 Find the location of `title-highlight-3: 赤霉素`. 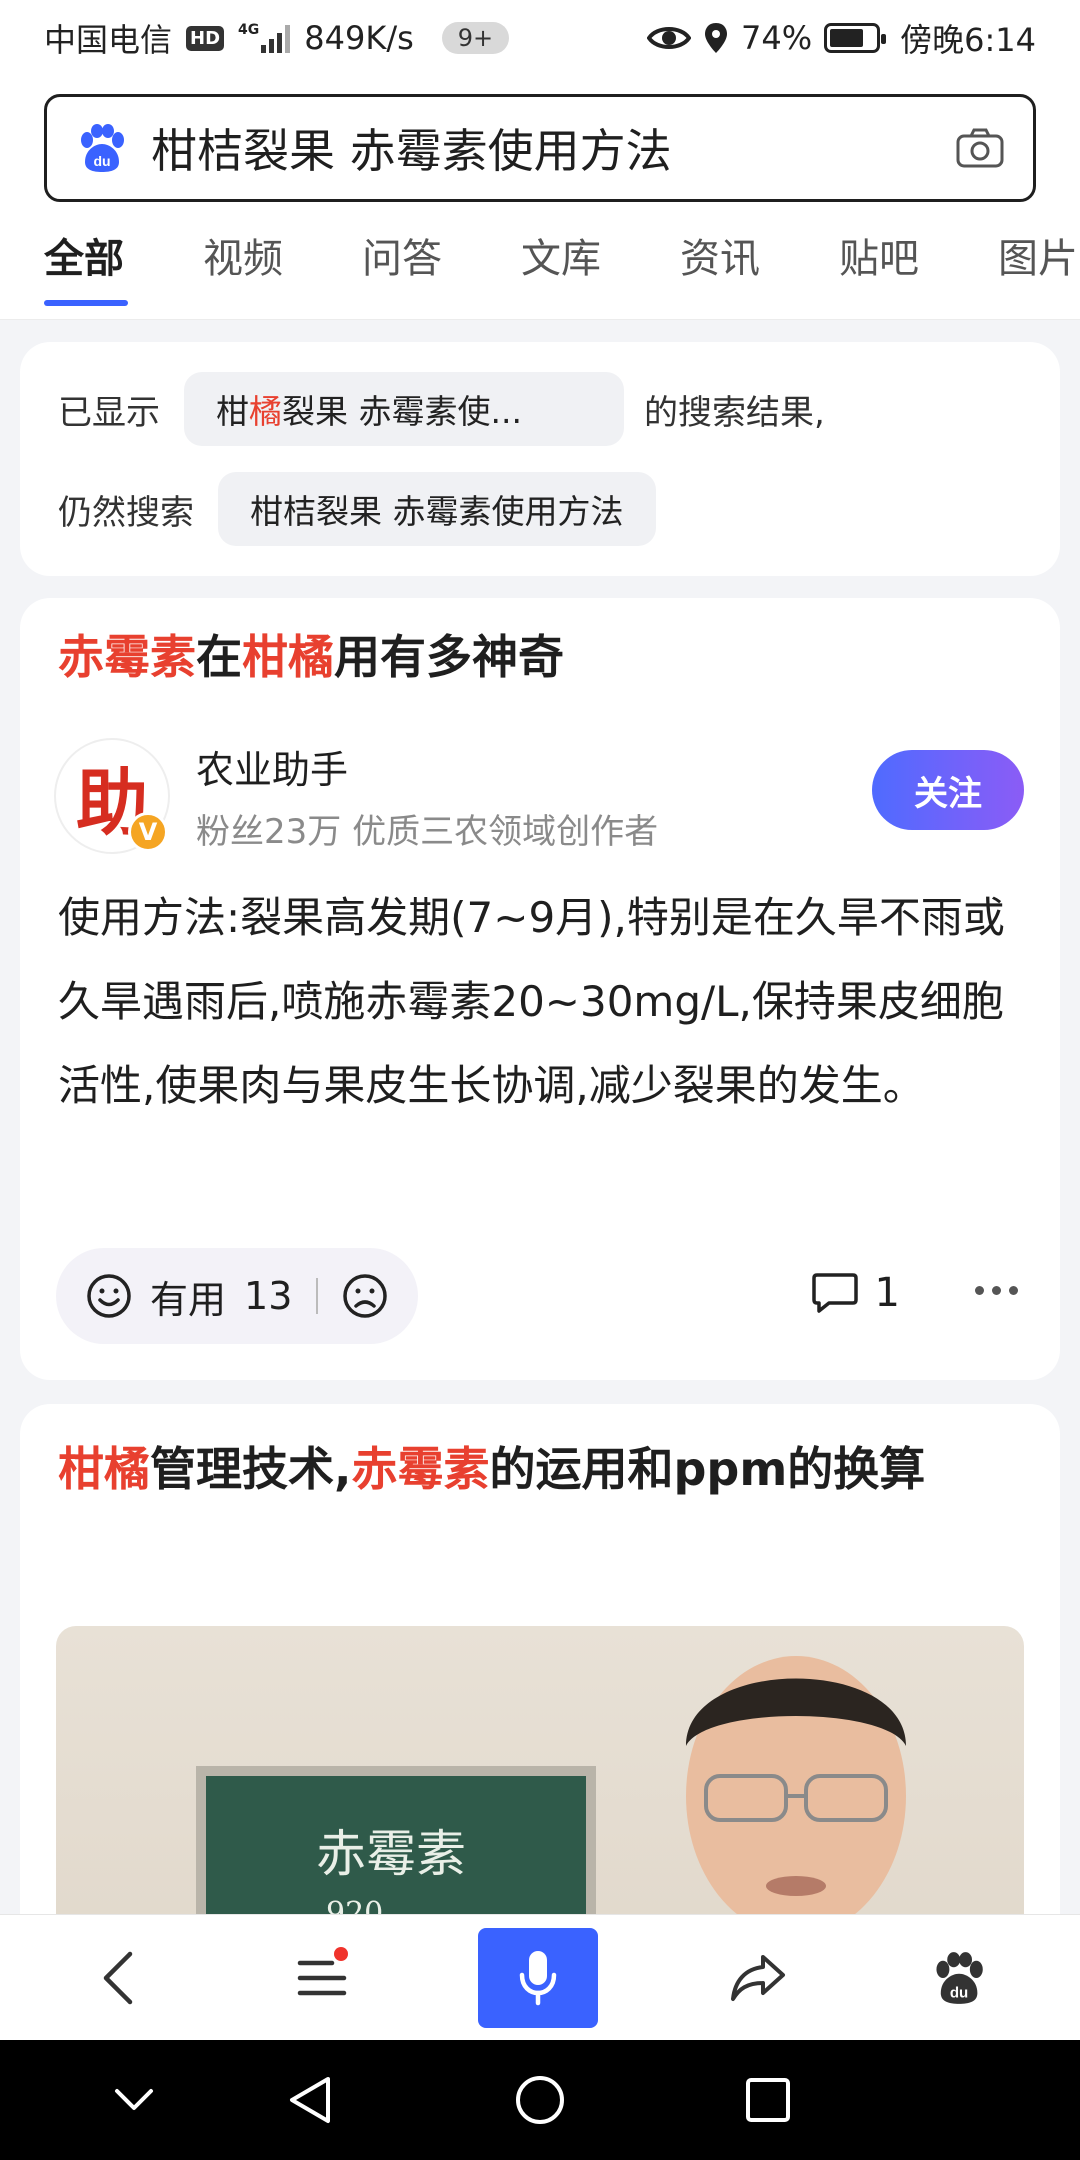

title-highlight-3: 赤霉素 is located at coordinates (420, 1469).